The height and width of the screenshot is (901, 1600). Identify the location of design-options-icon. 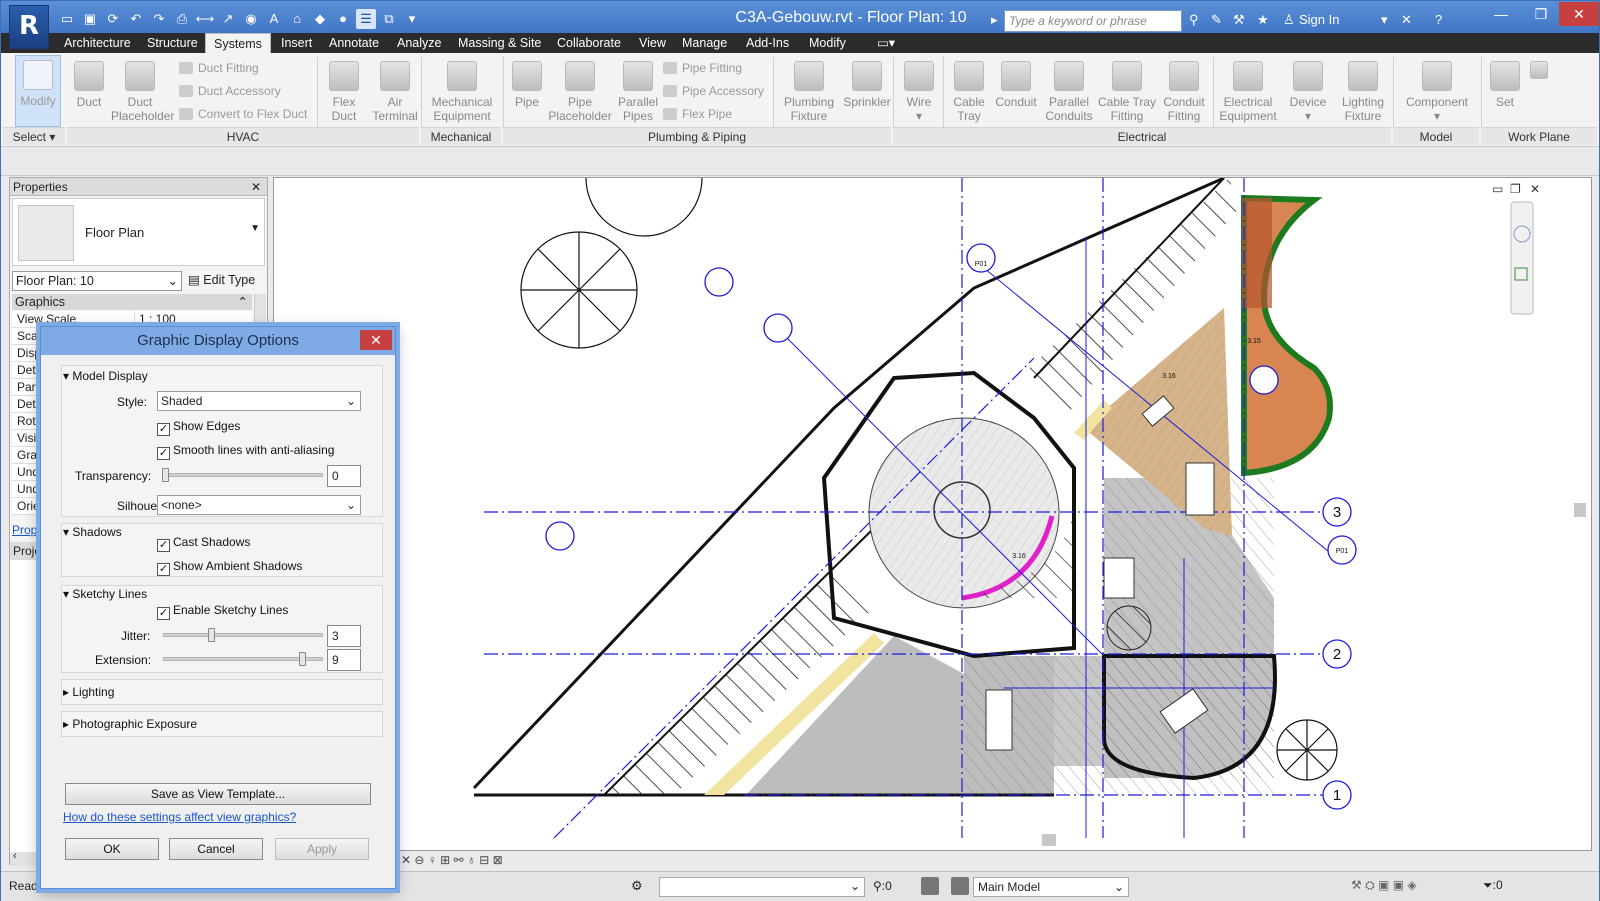
(960, 886).